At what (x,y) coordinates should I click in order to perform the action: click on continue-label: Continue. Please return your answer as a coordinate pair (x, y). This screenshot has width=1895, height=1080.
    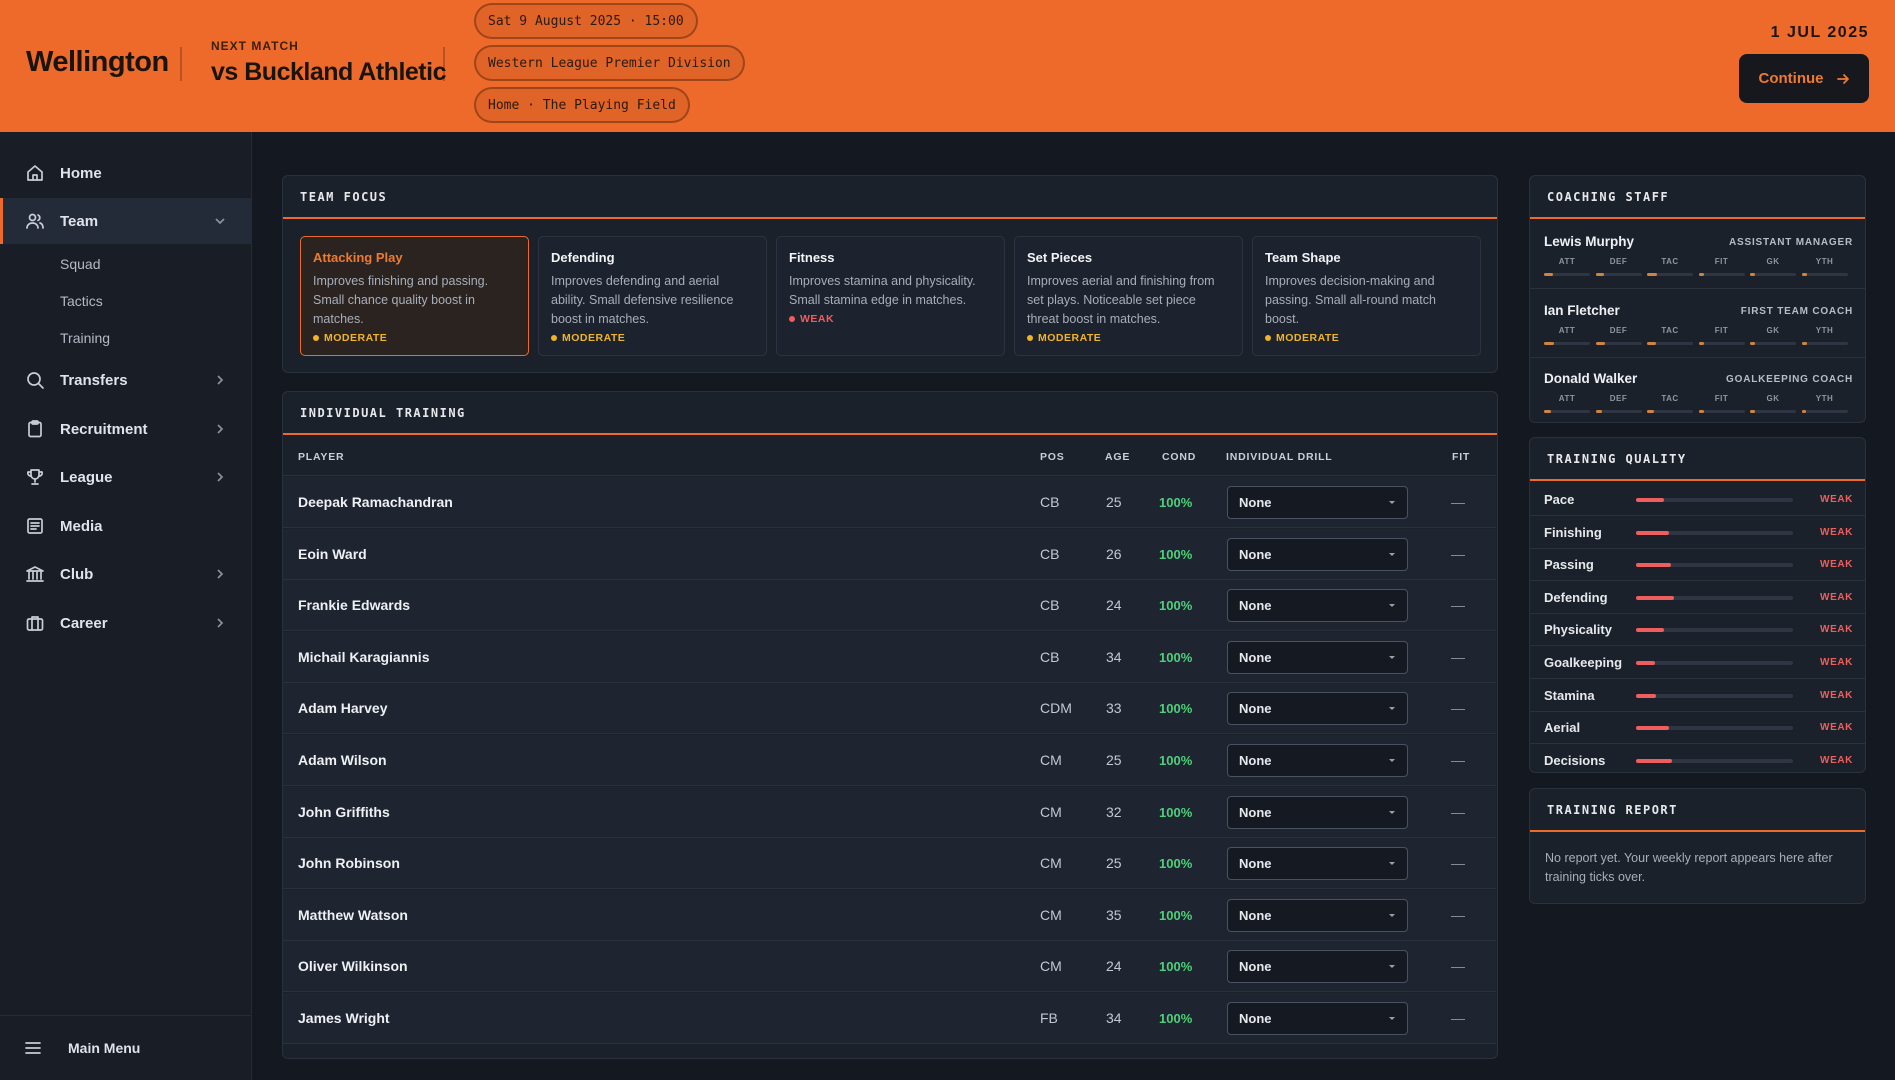
    Looking at the image, I should click on (1791, 78).